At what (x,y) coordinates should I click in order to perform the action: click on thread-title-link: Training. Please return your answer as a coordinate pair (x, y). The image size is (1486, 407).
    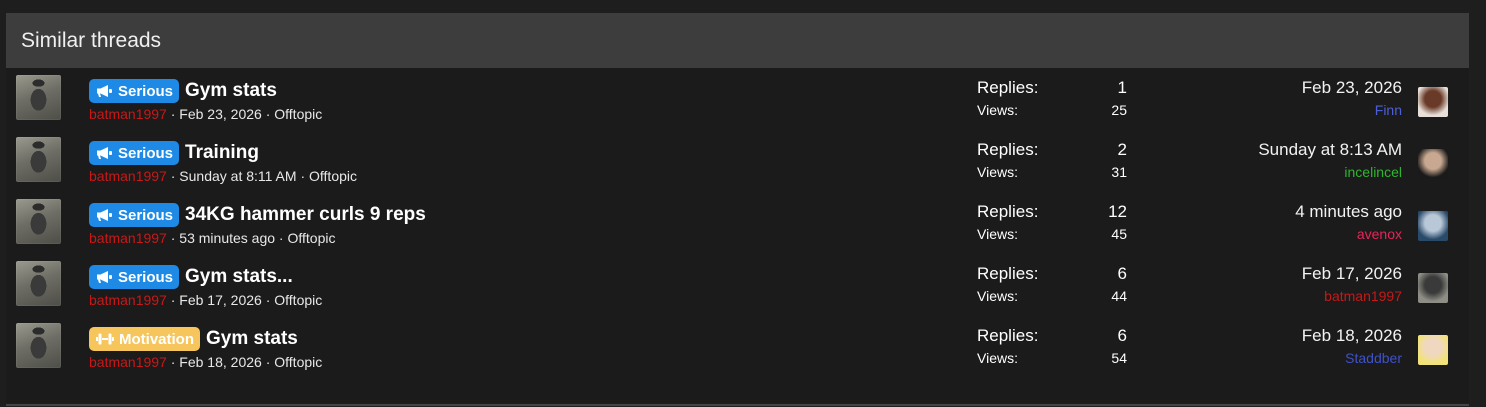
    Looking at the image, I should click on (222, 153).